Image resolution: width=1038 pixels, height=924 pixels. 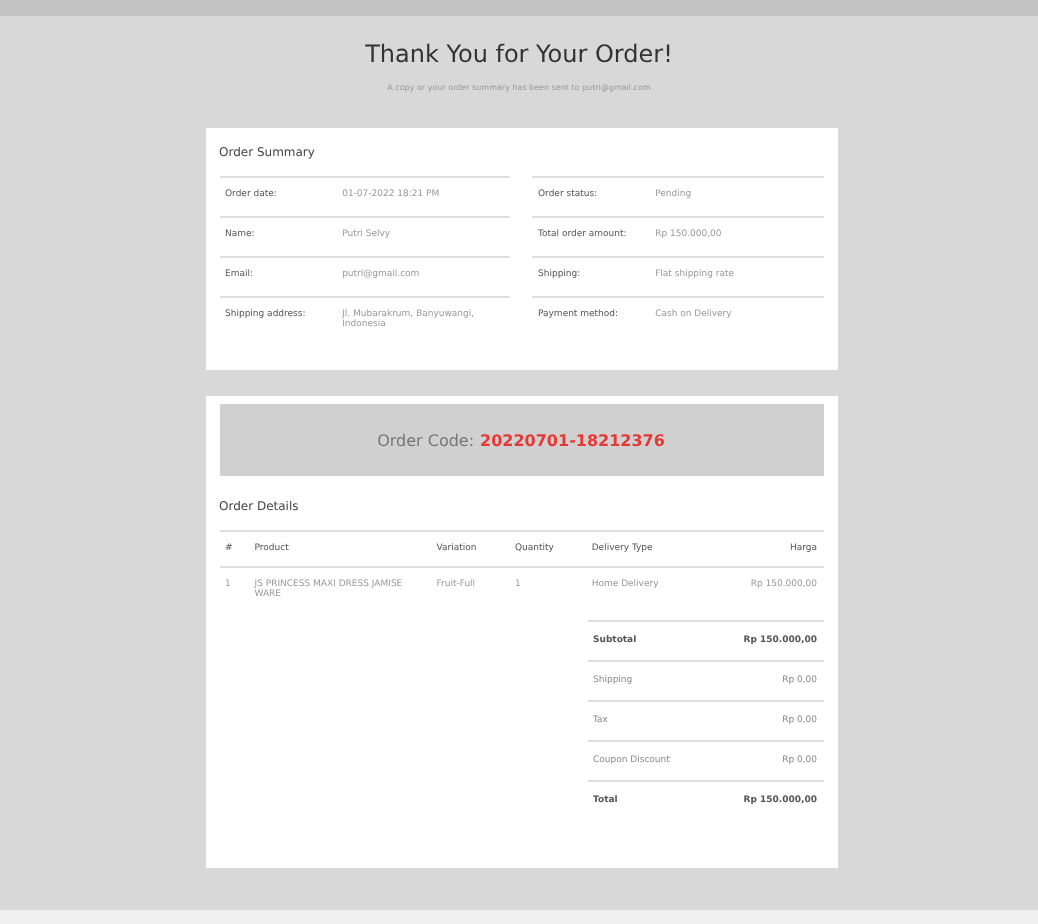 I want to click on order-code-label: Order Code:, so click(x=426, y=440).